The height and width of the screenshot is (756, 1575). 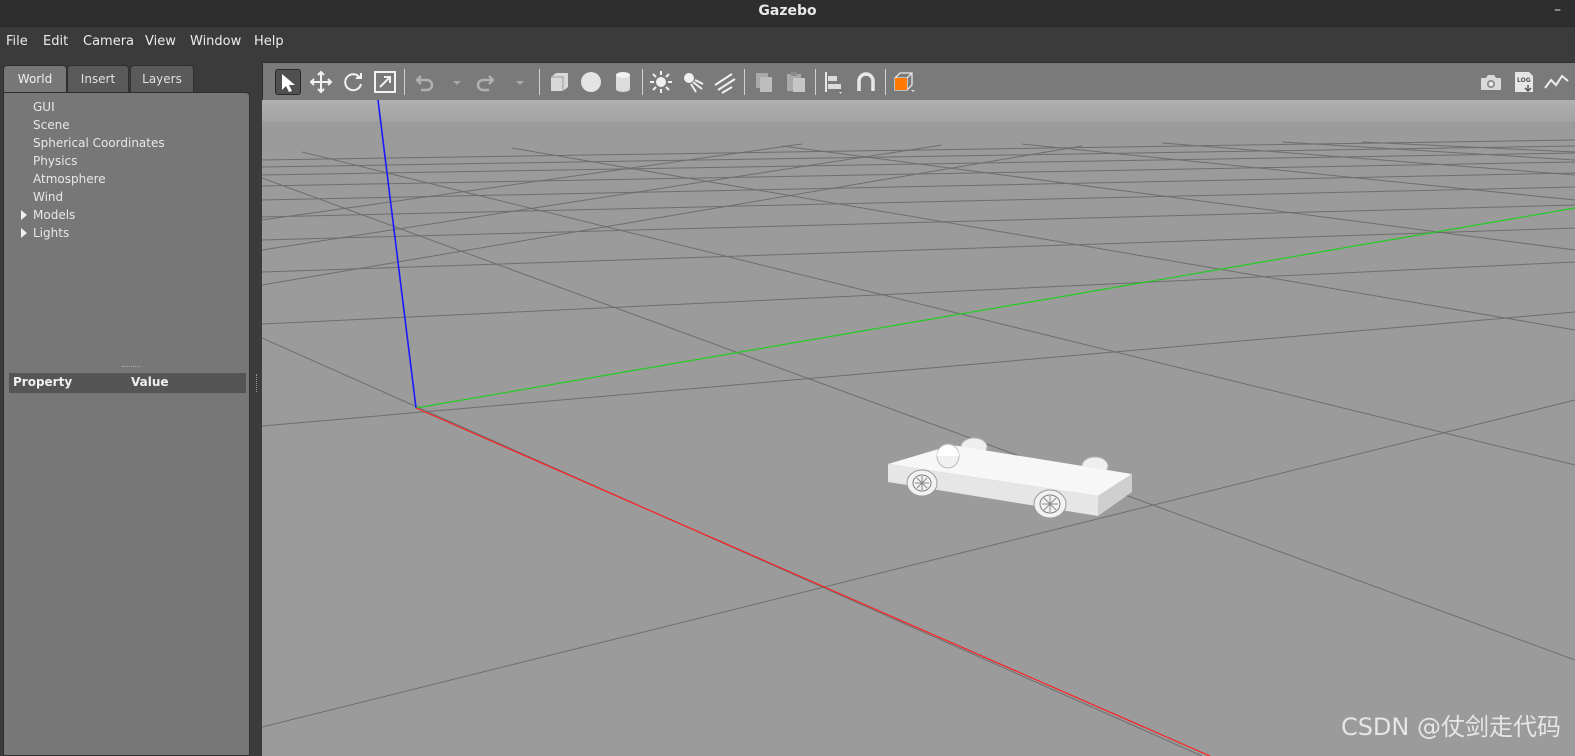 I want to click on tab-insert: Insert, so click(x=98, y=78).